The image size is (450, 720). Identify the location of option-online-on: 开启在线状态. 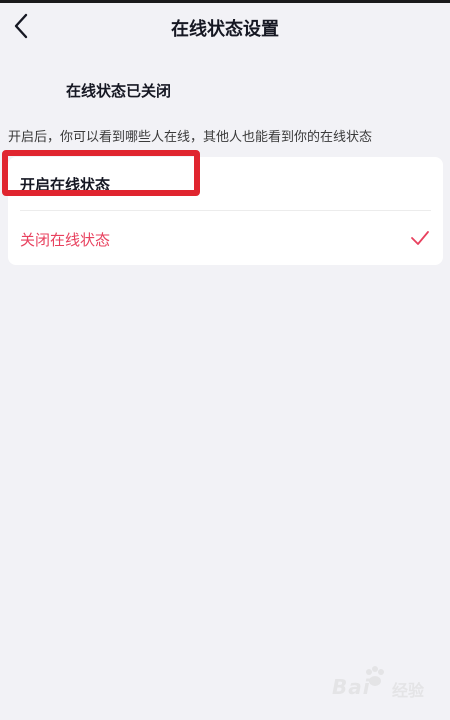
(225, 183).